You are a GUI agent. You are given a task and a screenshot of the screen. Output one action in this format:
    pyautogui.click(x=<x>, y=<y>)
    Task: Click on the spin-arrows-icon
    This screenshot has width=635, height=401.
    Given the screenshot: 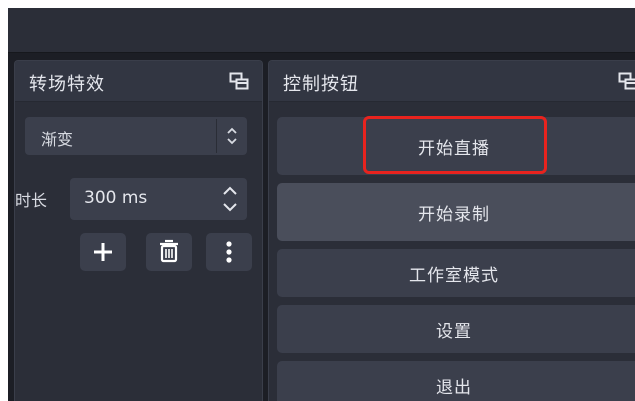 What is the action you would take?
    pyautogui.click(x=230, y=199)
    